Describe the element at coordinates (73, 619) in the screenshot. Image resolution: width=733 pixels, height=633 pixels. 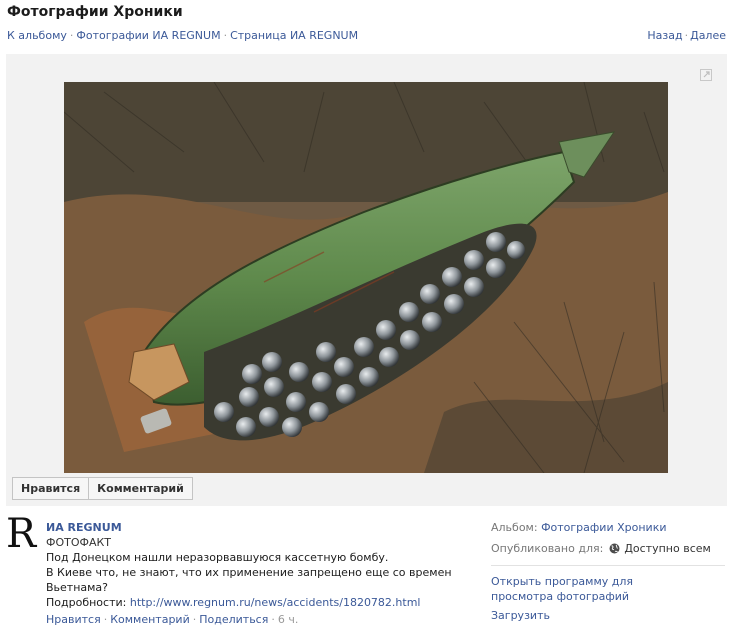
I see `post-like-link: Нравится` at that location.